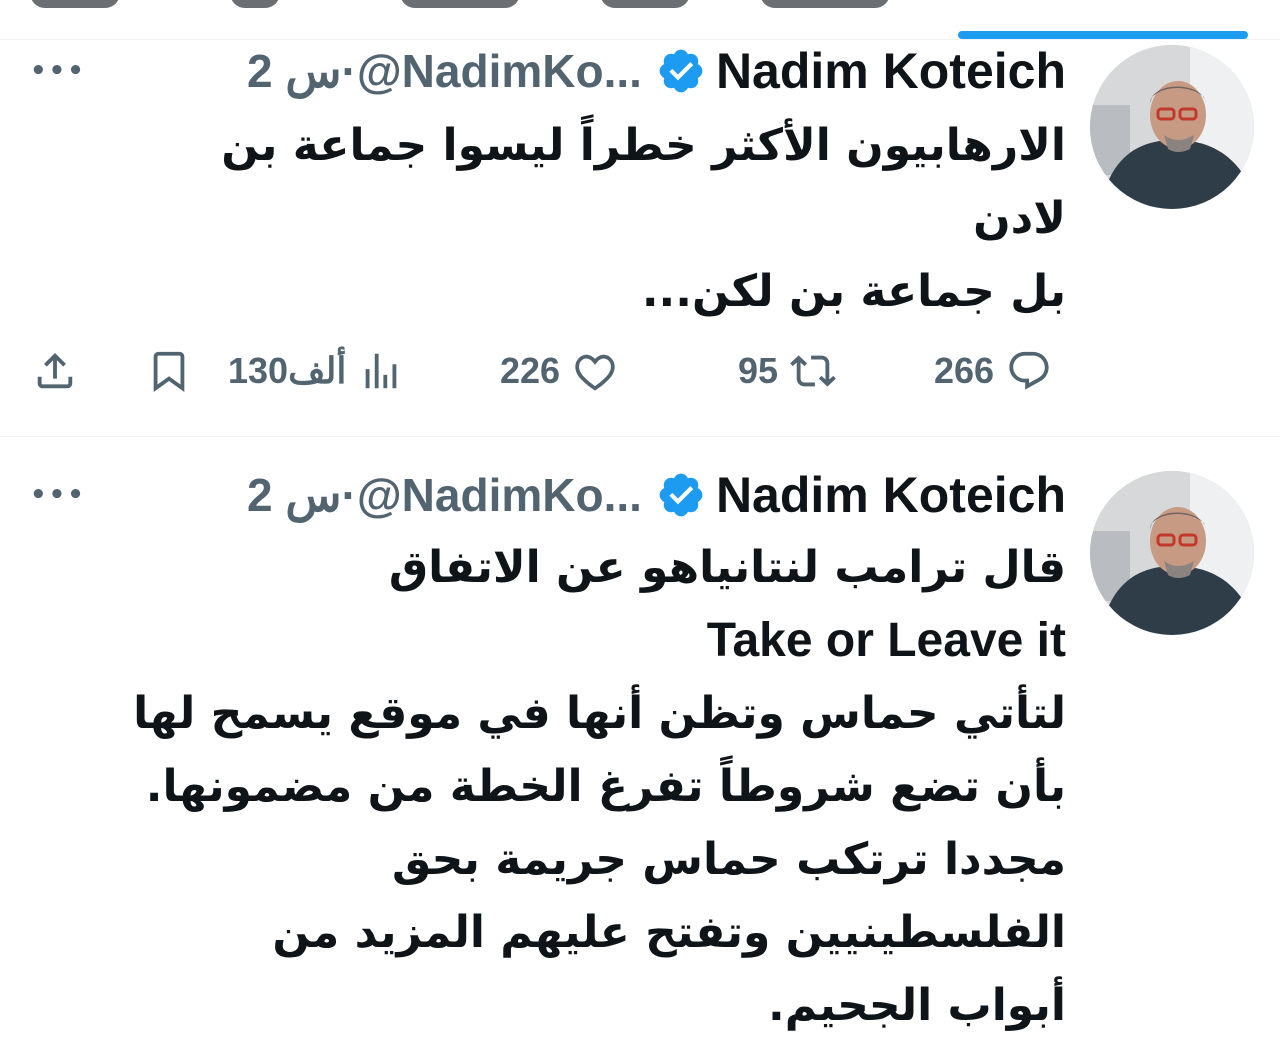 This screenshot has height=1061, width=1280. What do you see at coordinates (287, 370) in the screenshot?
I see `views-count: 130ألف` at bounding box center [287, 370].